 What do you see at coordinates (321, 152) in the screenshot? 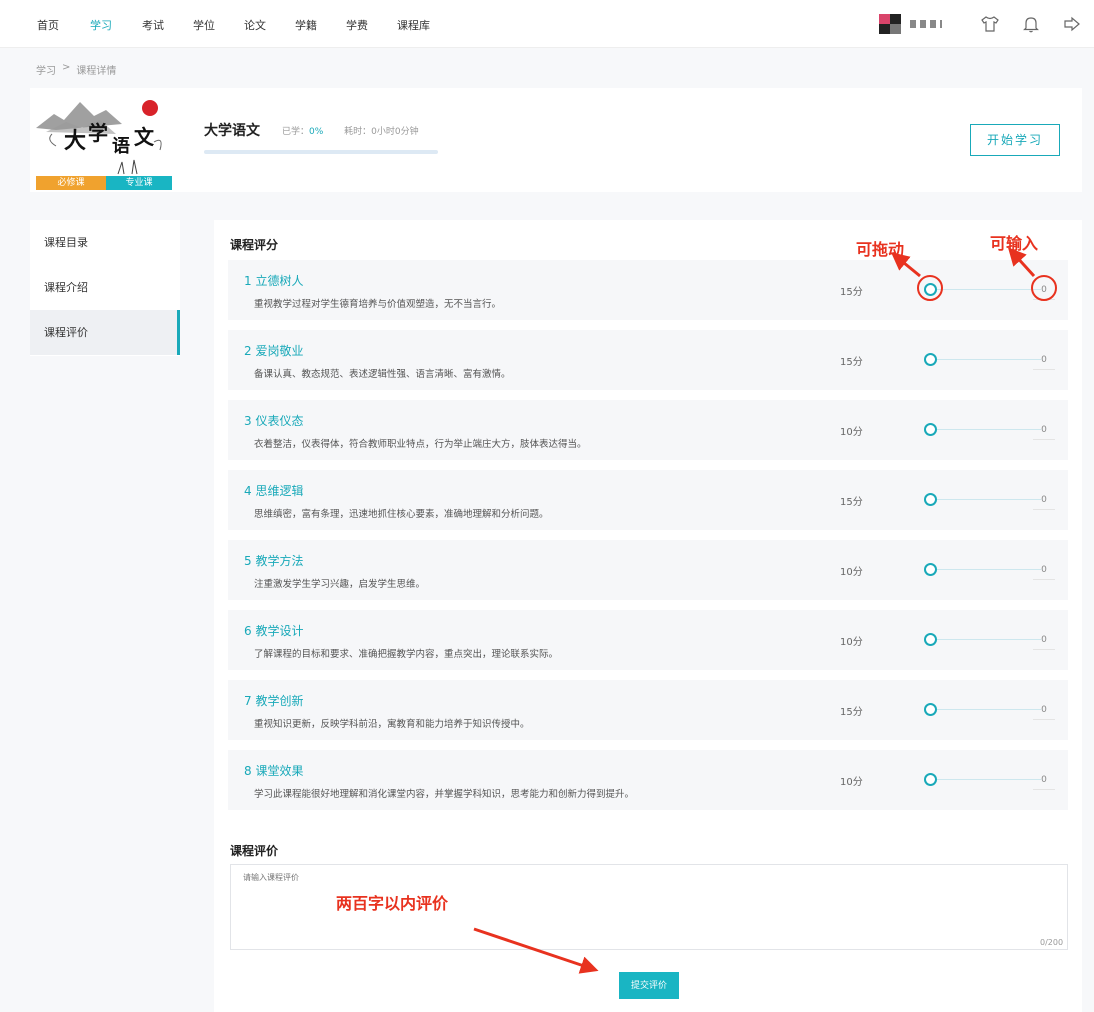
I see `course-progress-bar` at bounding box center [321, 152].